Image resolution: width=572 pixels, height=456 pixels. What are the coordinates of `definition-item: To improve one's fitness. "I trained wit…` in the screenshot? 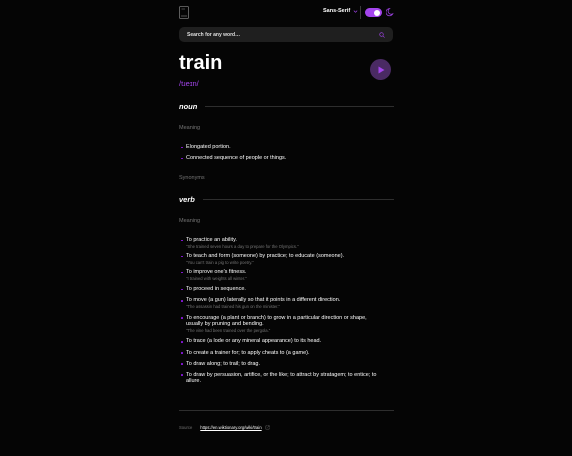 It's located at (286, 275).